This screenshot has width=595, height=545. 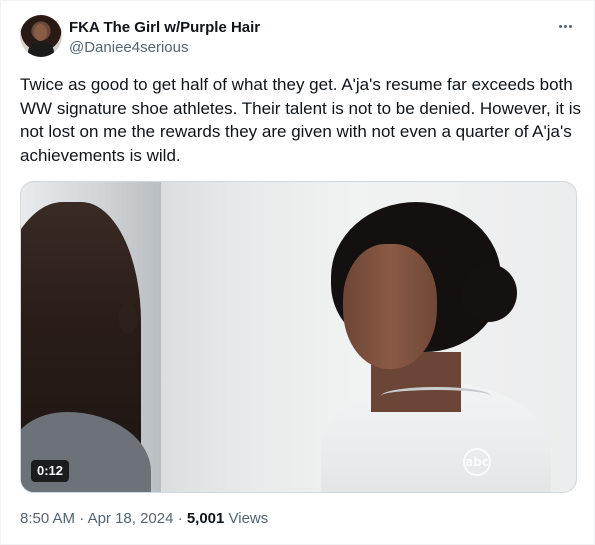 I want to click on video-woman-bun, so click(x=489, y=293).